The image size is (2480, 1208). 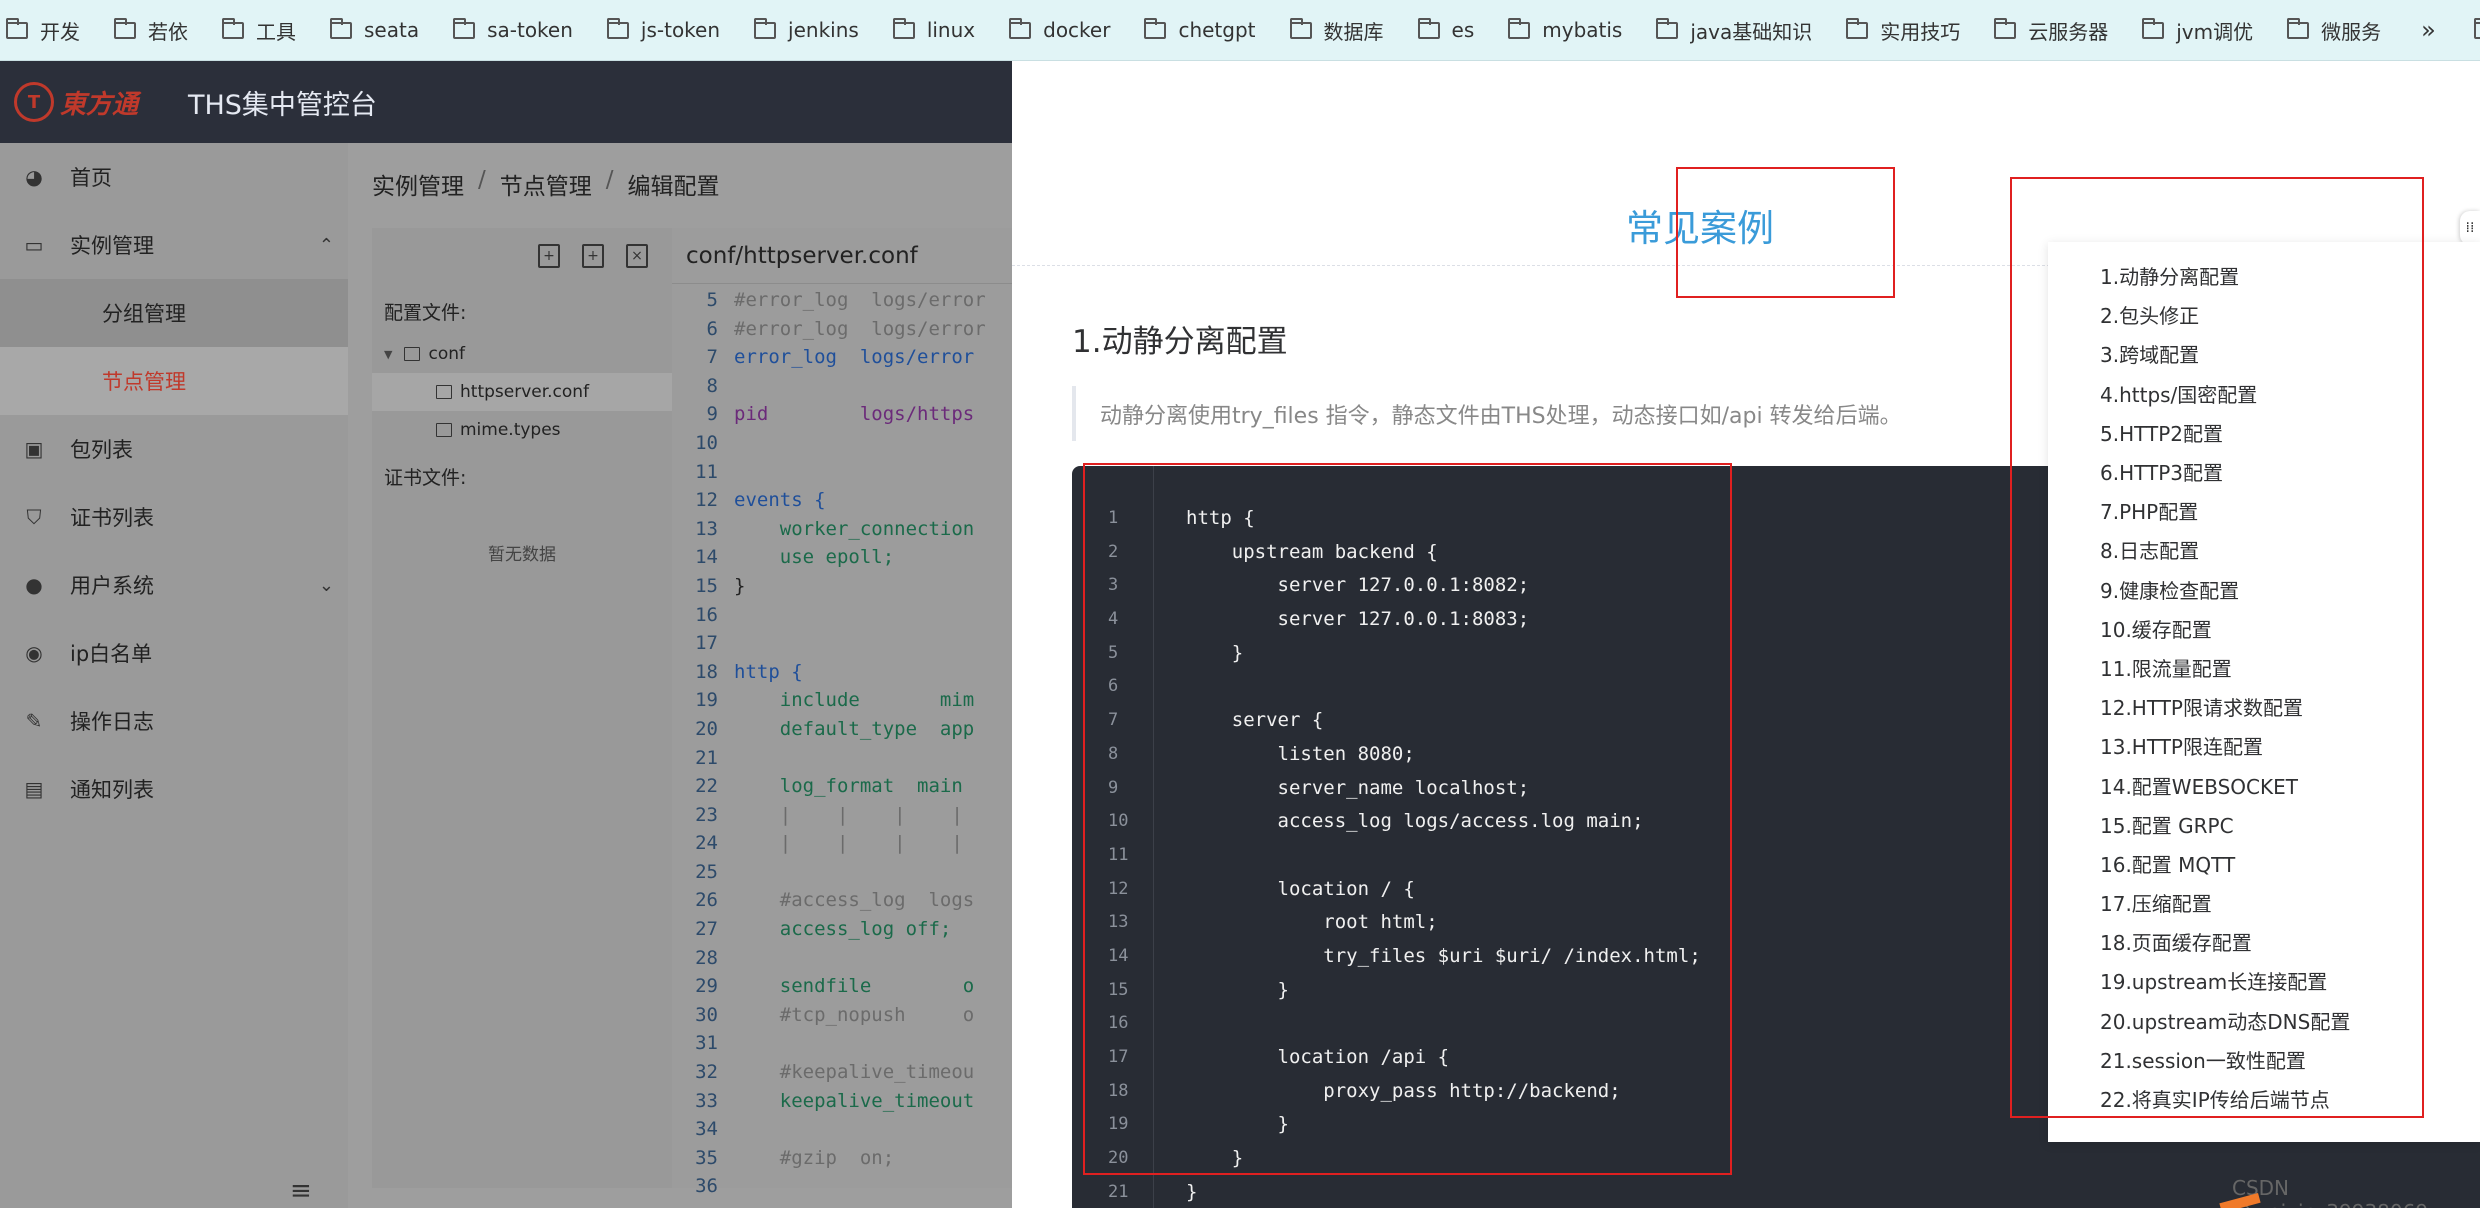 What do you see at coordinates (2264, 549) in the screenshot?
I see `toc-item-8: 8.日志配置` at bounding box center [2264, 549].